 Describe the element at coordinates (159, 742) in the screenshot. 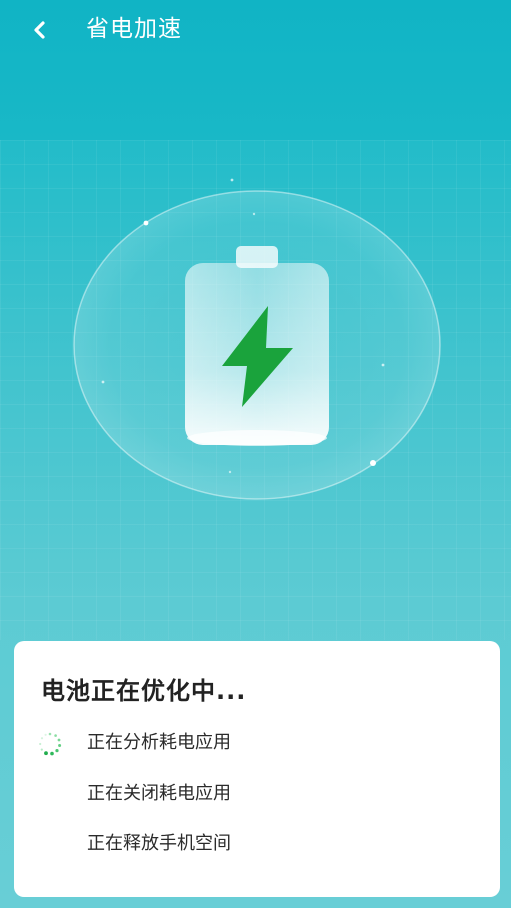

I see `step-label: 正在分析耗电应用` at that location.